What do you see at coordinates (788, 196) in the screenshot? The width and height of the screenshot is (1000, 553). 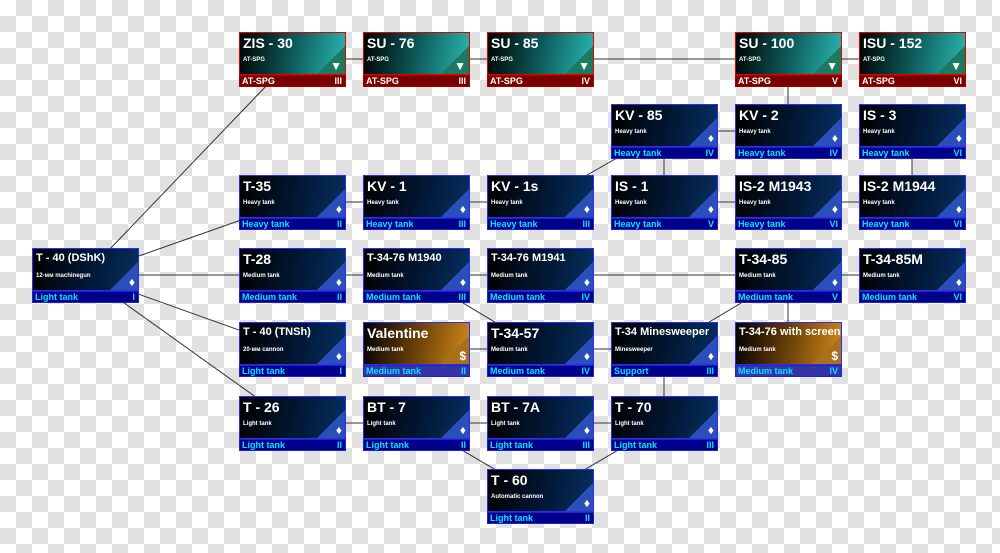 I see `card-header: IS-2 M1943 Heavy tank ♦` at bounding box center [788, 196].